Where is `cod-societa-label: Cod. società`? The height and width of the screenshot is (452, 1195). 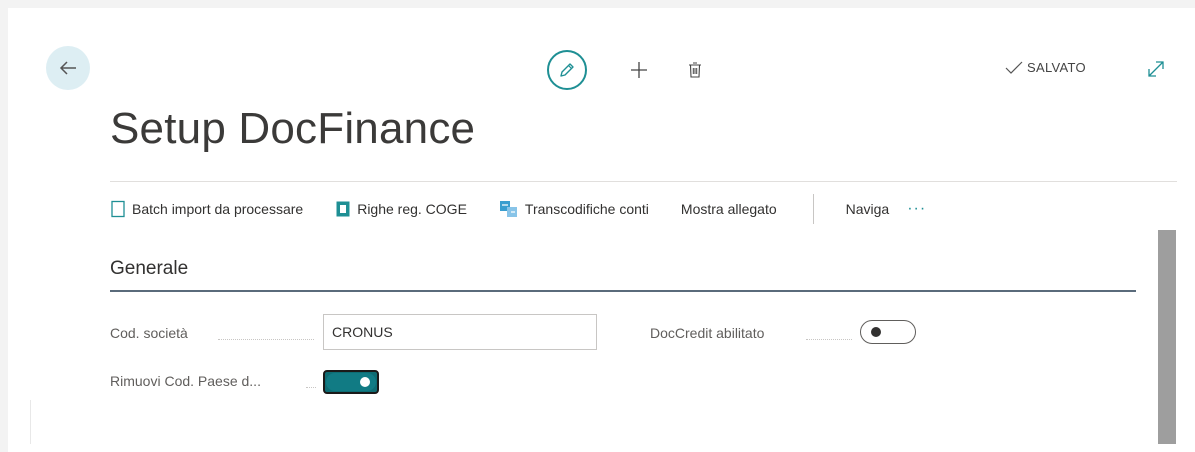
cod-societa-label: Cod. società is located at coordinates (149, 333).